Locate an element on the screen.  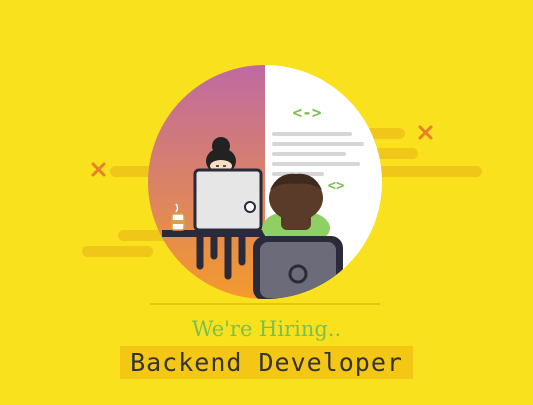
tagline: We're Hiring.. is located at coordinates (266, 329).